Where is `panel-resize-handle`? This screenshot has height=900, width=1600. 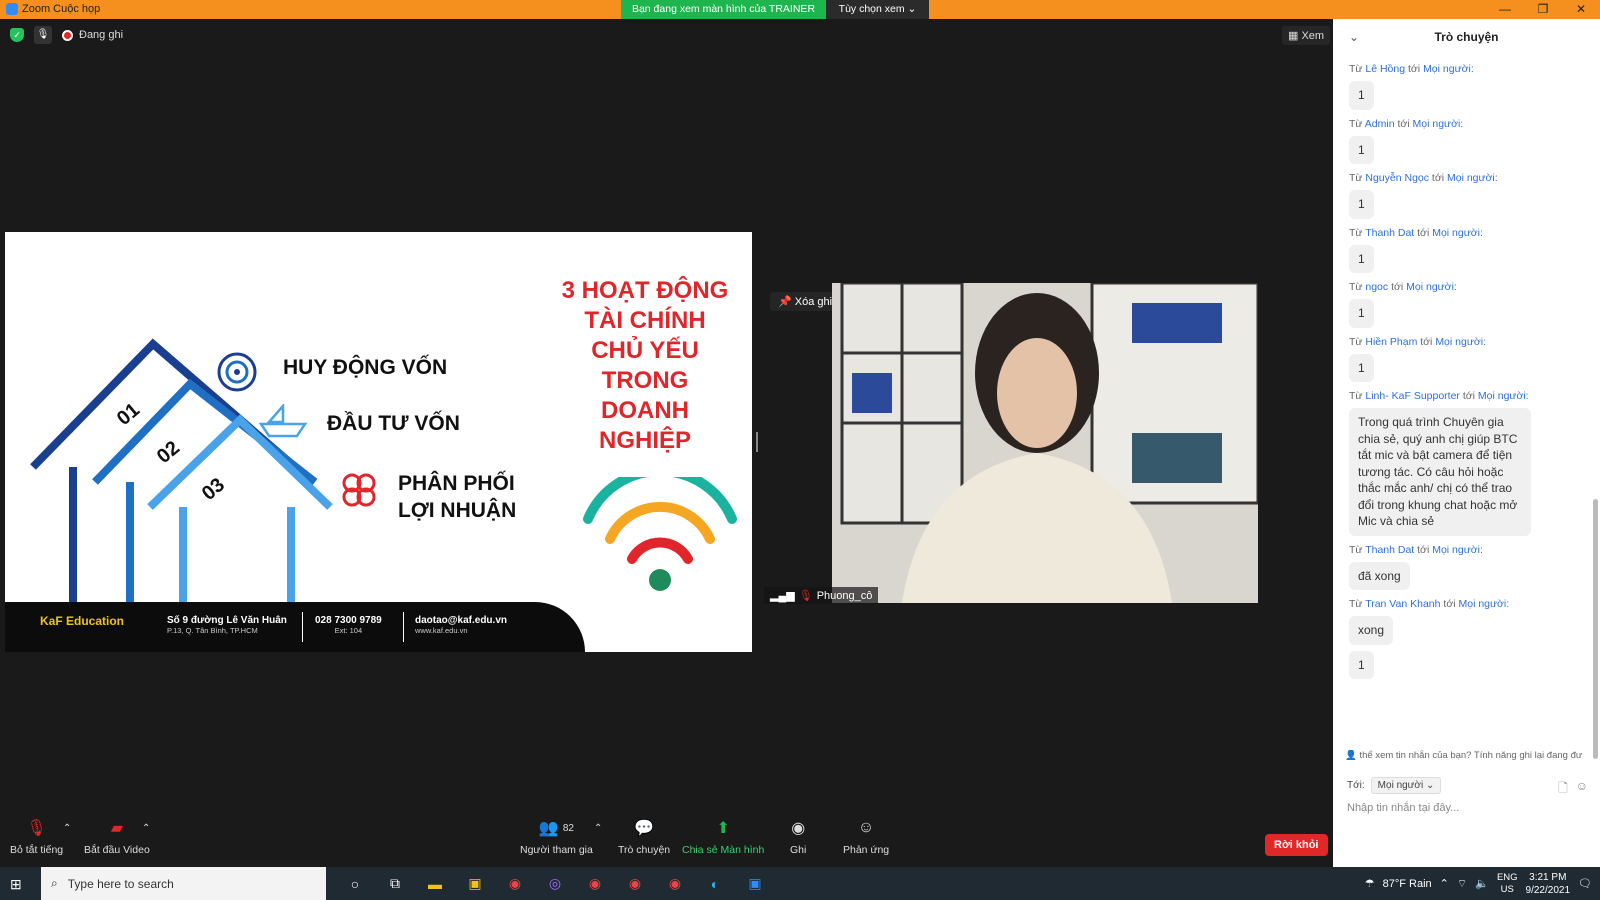 panel-resize-handle is located at coordinates (757, 442).